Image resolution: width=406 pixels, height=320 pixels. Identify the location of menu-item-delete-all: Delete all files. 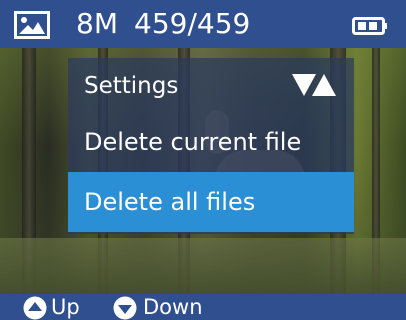
(211, 202).